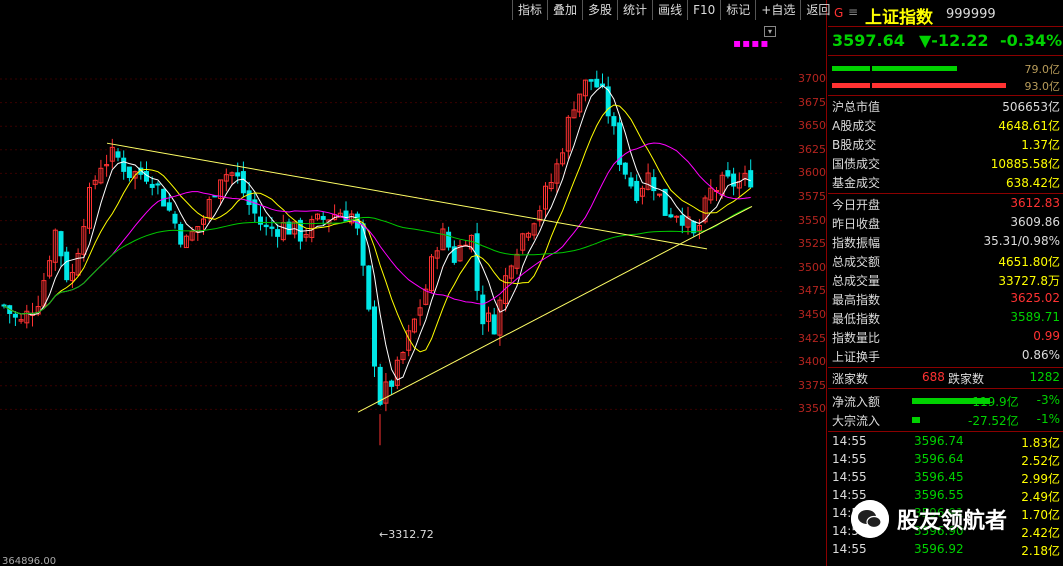  What do you see at coordinates (812, 102) in the screenshot?
I see `price-axis-label: 3675` at bounding box center [812, 102].